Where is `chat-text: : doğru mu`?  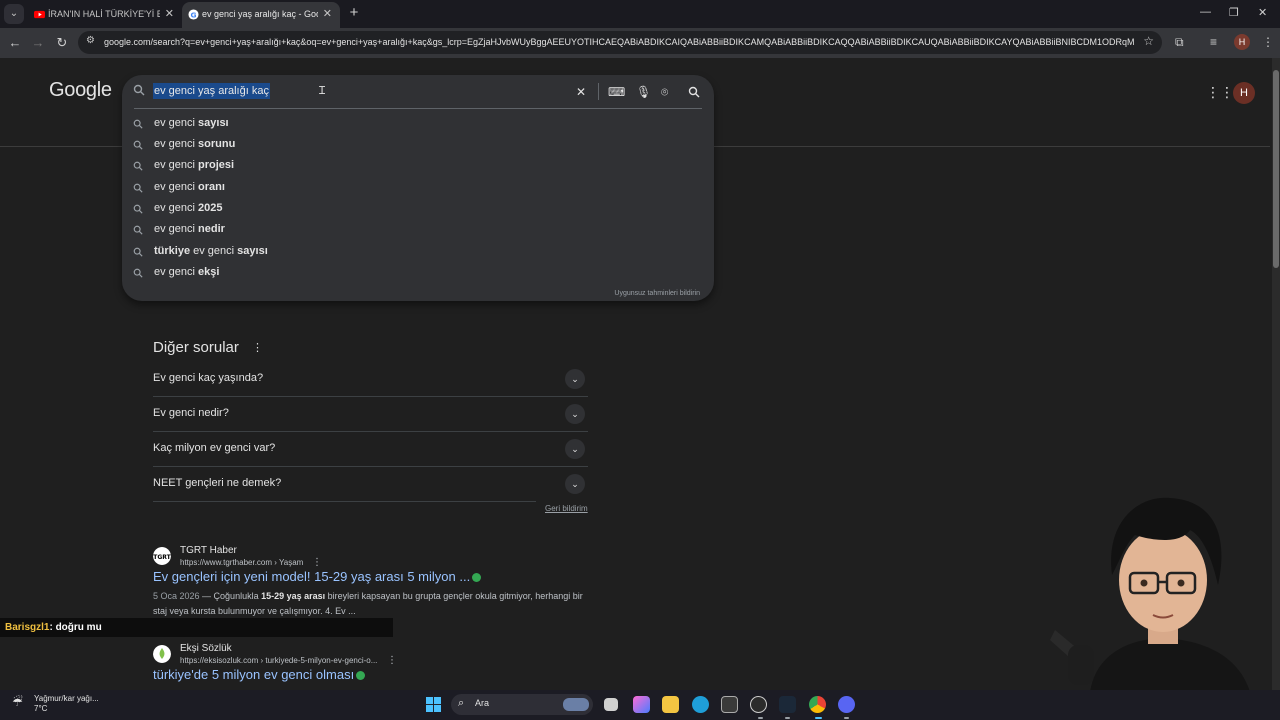
chat-text: : doğru mu is located at coordinates (75, 627).